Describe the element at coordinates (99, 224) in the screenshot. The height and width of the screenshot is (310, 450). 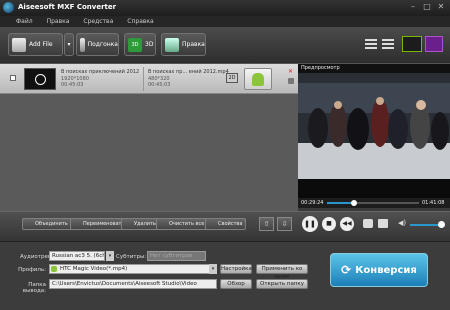
I see `rename-button: Переименовать` at that location.